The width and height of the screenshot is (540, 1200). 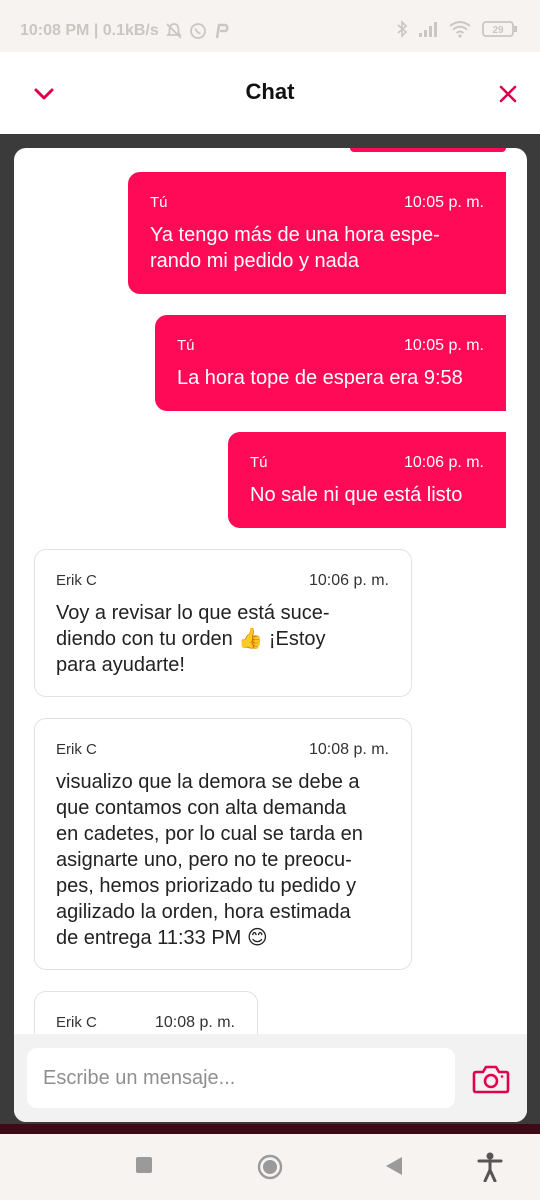 What do you see at coordinates (490, 1167) in the screenshot?
I see `accessibility-icon` at bounding box center [490, 1167].